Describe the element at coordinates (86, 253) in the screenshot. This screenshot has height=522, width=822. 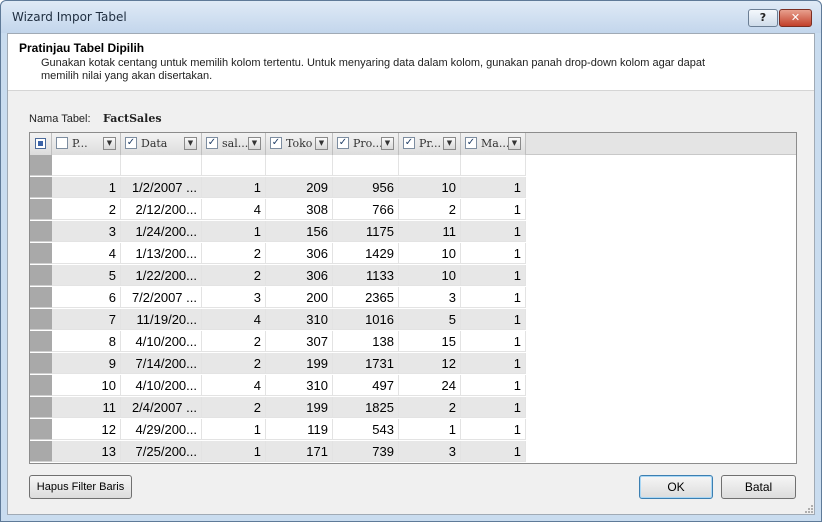
I see `table-cell: 4` at that location.